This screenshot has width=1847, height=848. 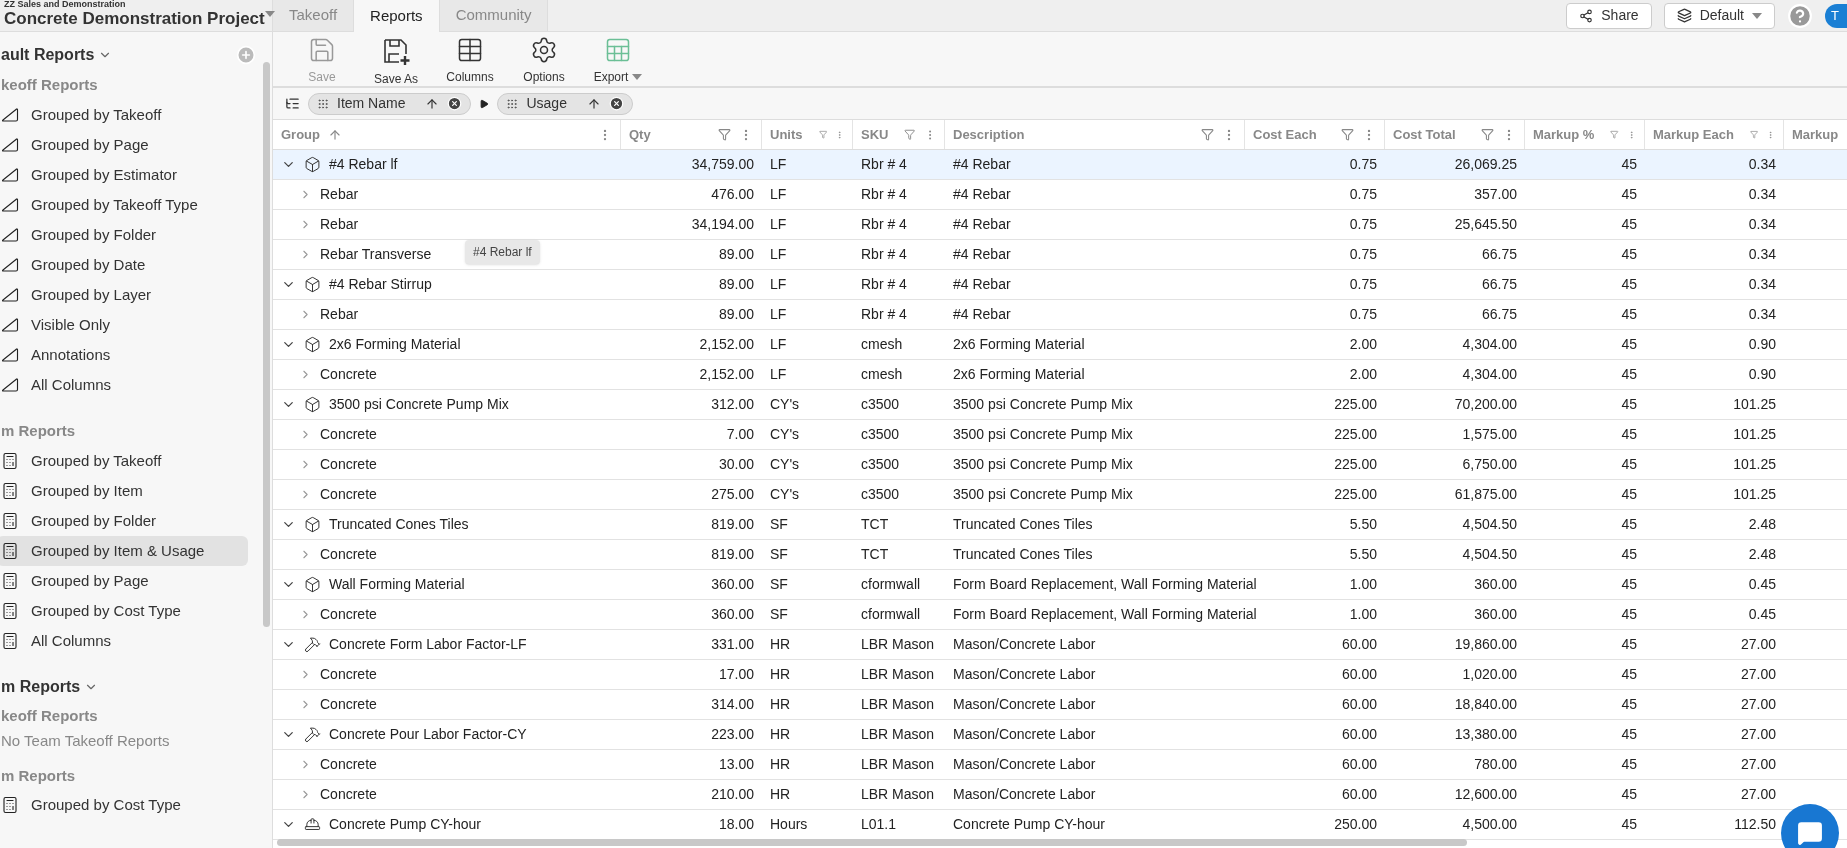 I want to click on toolbar-button: Export, so click(x=618, y=61).